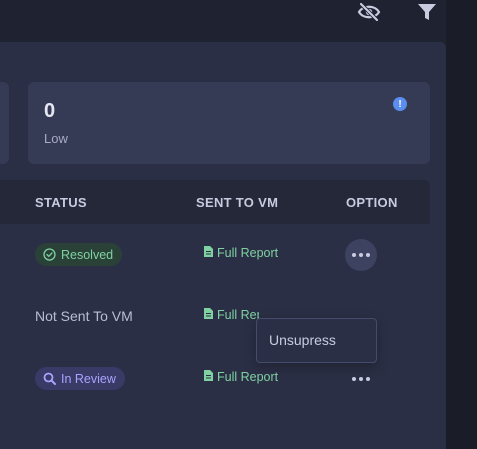 The height and width of the screenshot is (449, 477). Describe the element at coordinates (49, 378) in the screenshot. I see `search-icon` at that location.